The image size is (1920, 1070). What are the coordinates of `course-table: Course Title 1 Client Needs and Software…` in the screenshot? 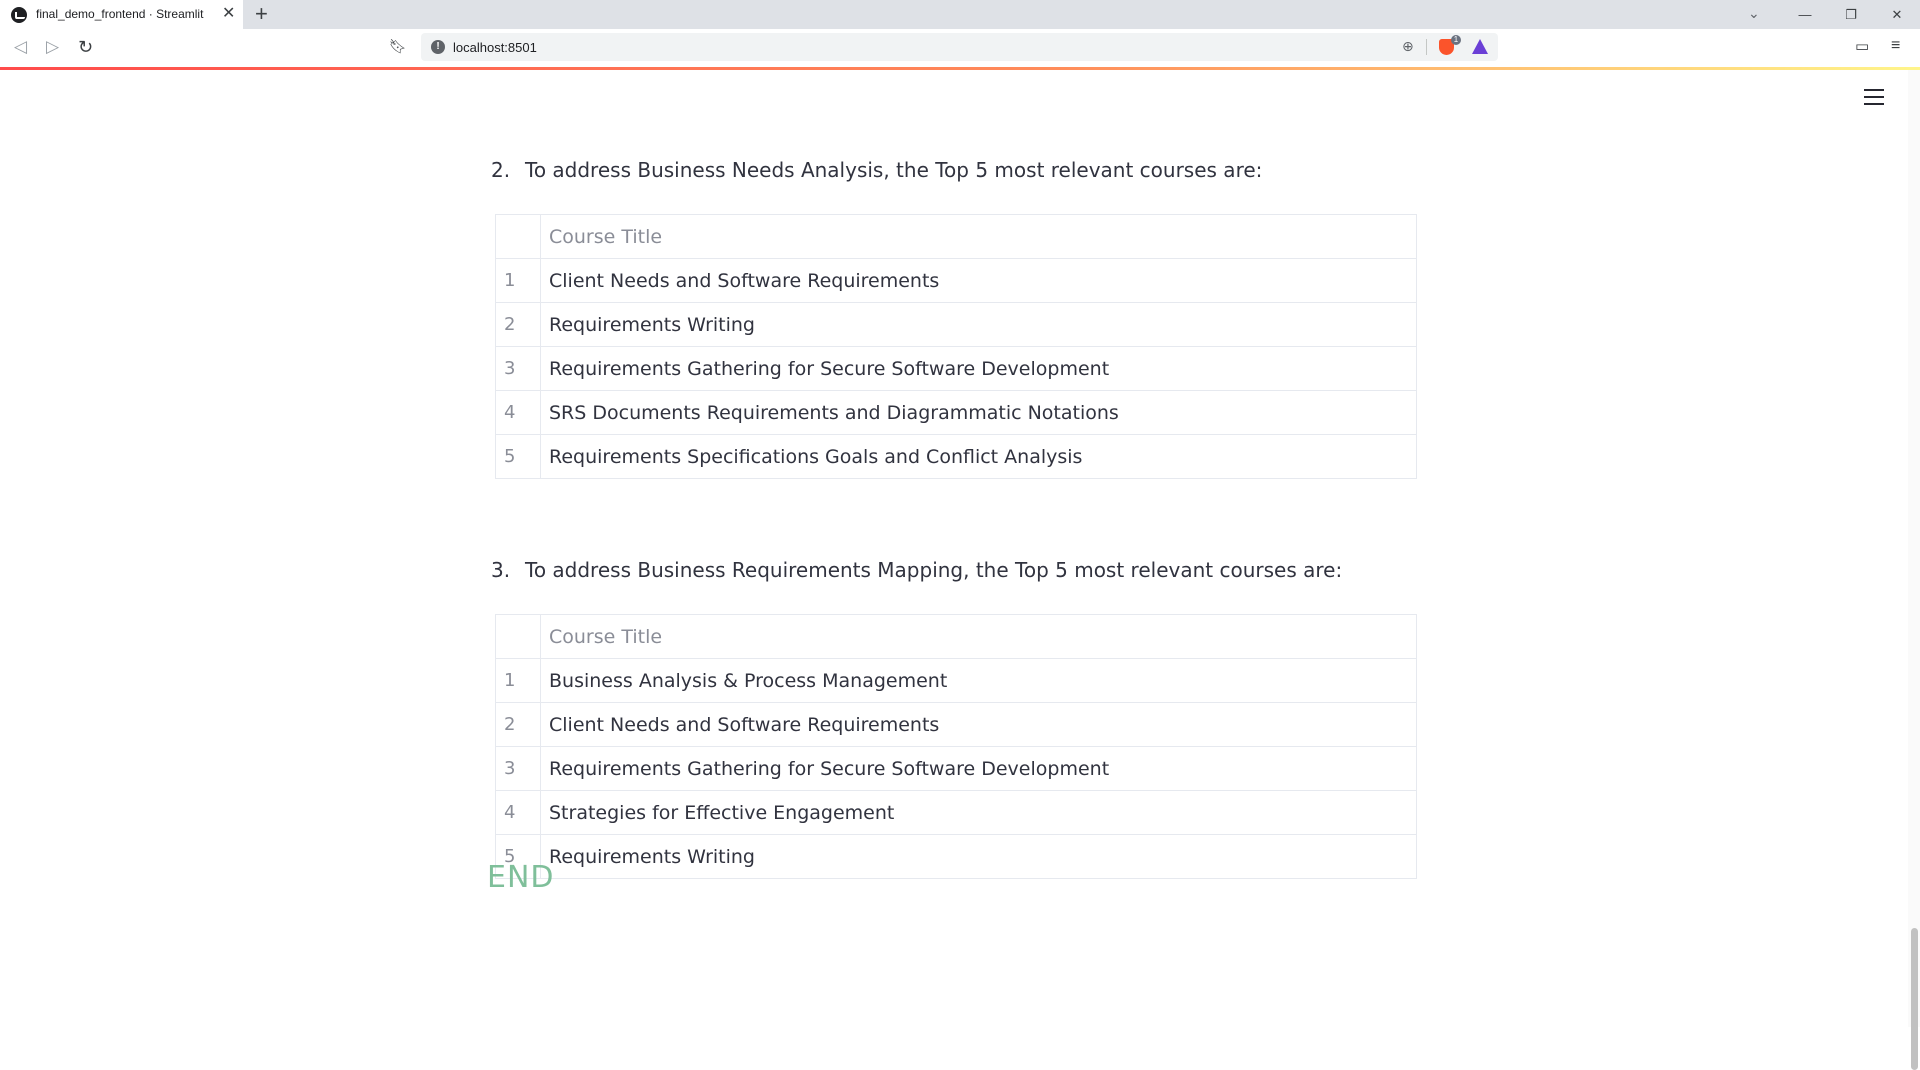 It's located at (956, 346).